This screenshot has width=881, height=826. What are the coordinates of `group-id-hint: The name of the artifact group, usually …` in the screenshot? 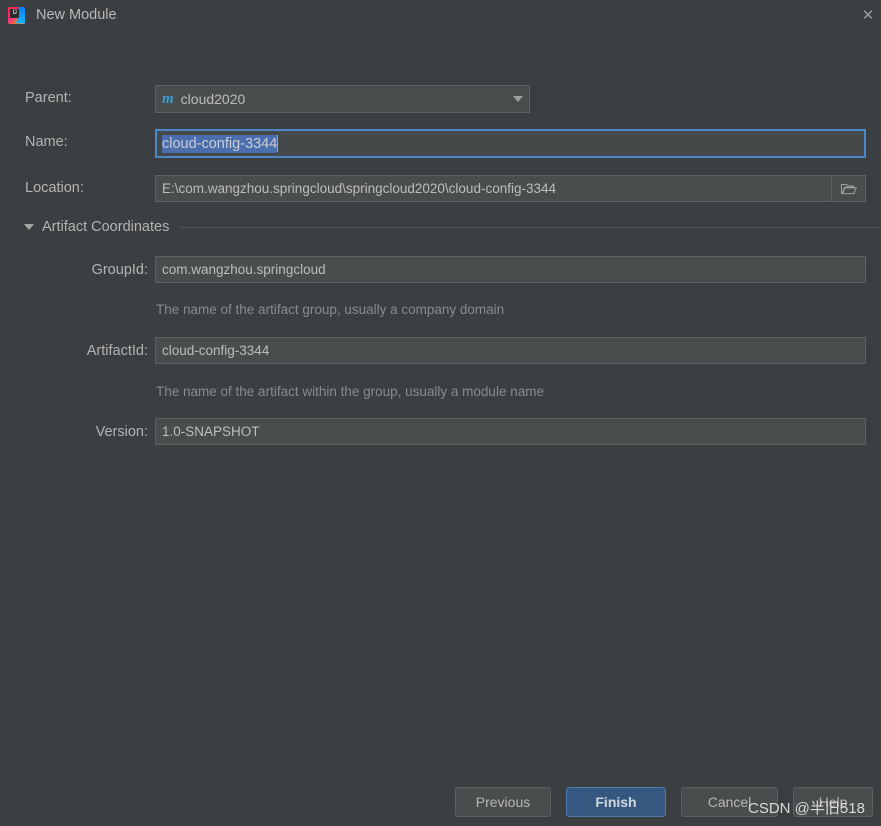 It's located at (330, 309).